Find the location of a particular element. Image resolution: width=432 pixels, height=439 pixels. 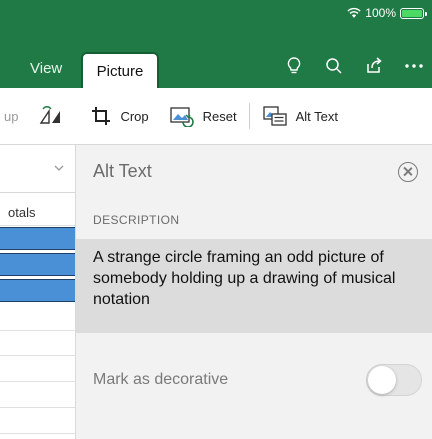

reset-button: Reset is located at coordinates (203, 116).